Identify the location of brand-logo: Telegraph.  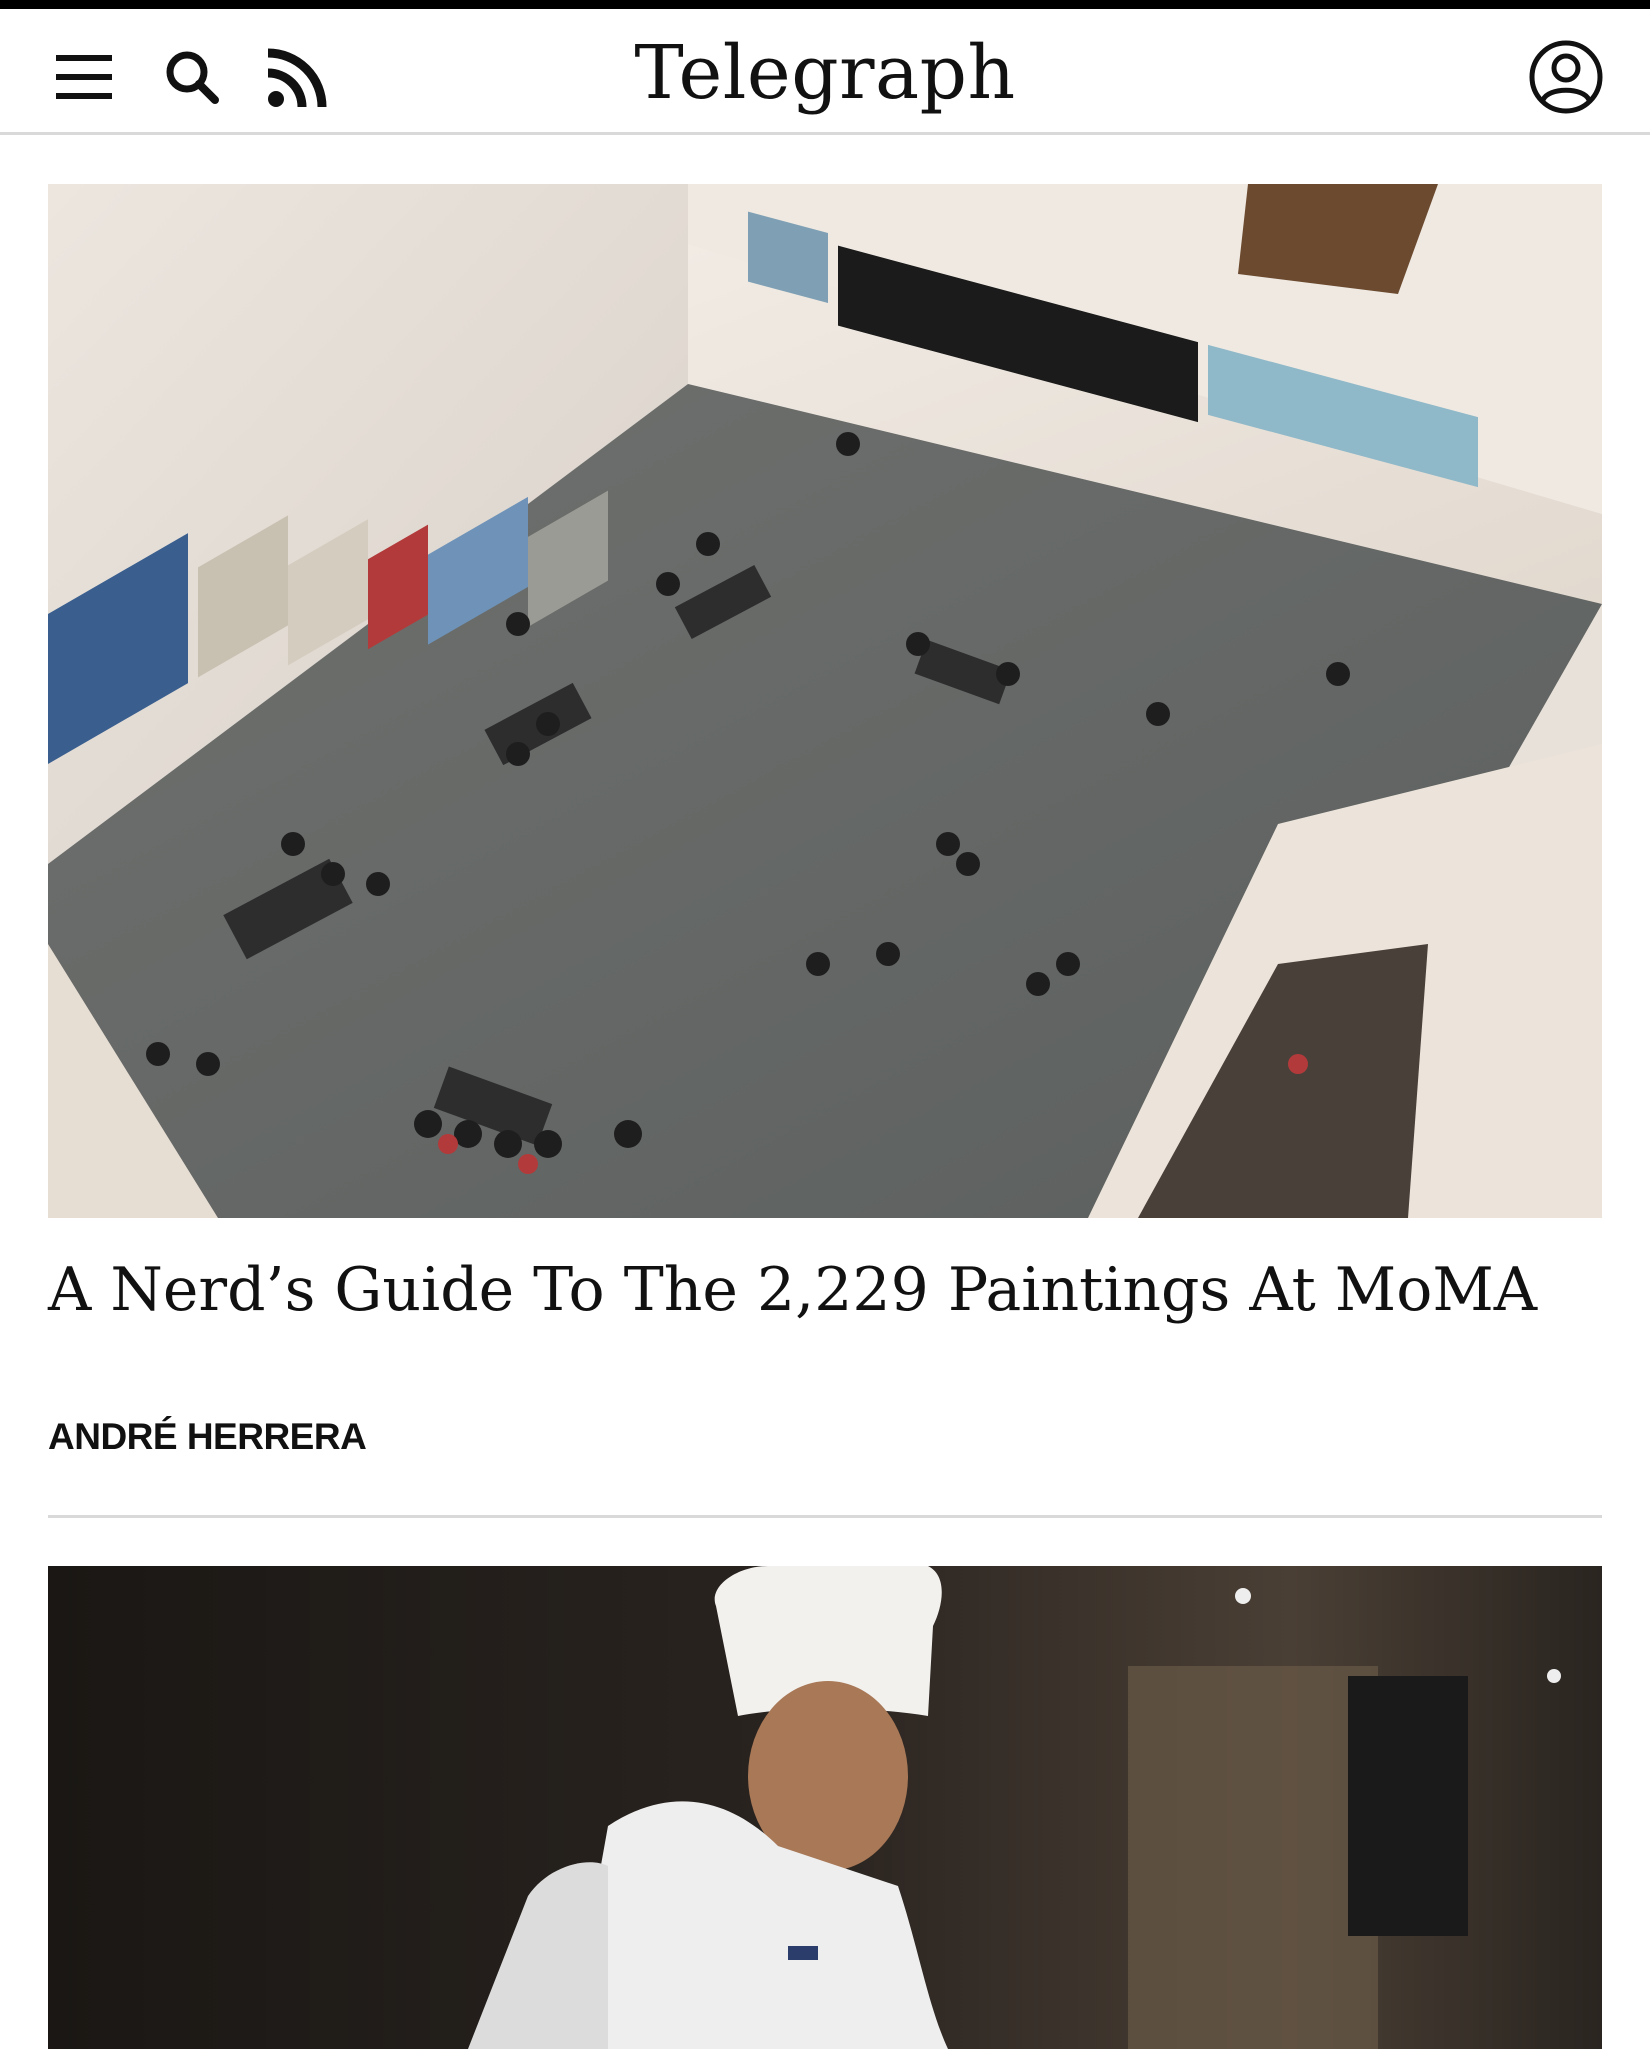
(825, 73).